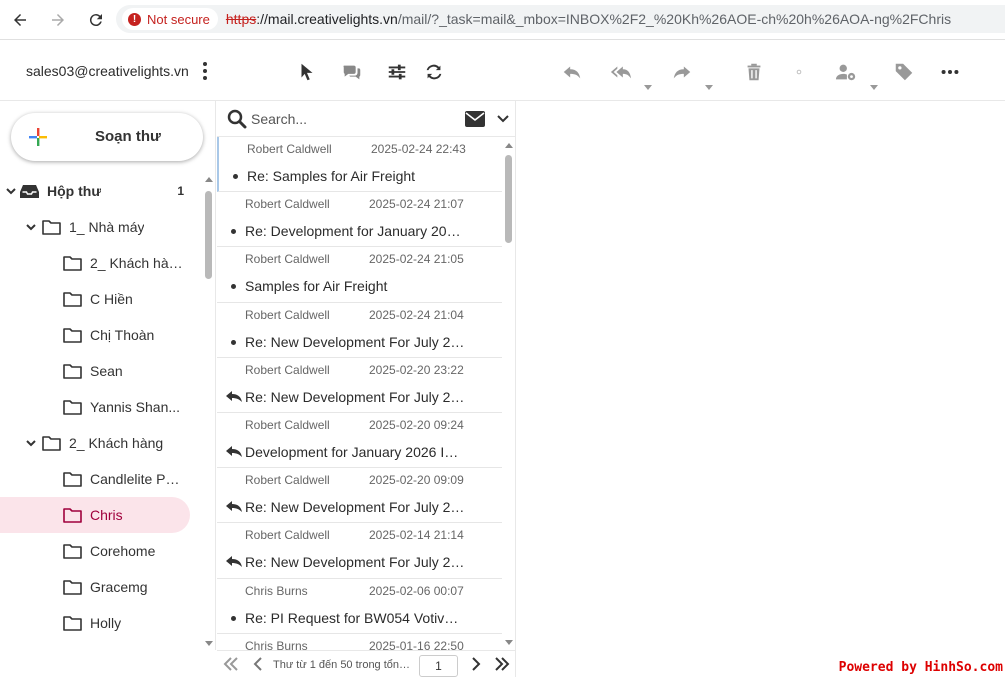  I want to click on select-button, so click(307, 72).